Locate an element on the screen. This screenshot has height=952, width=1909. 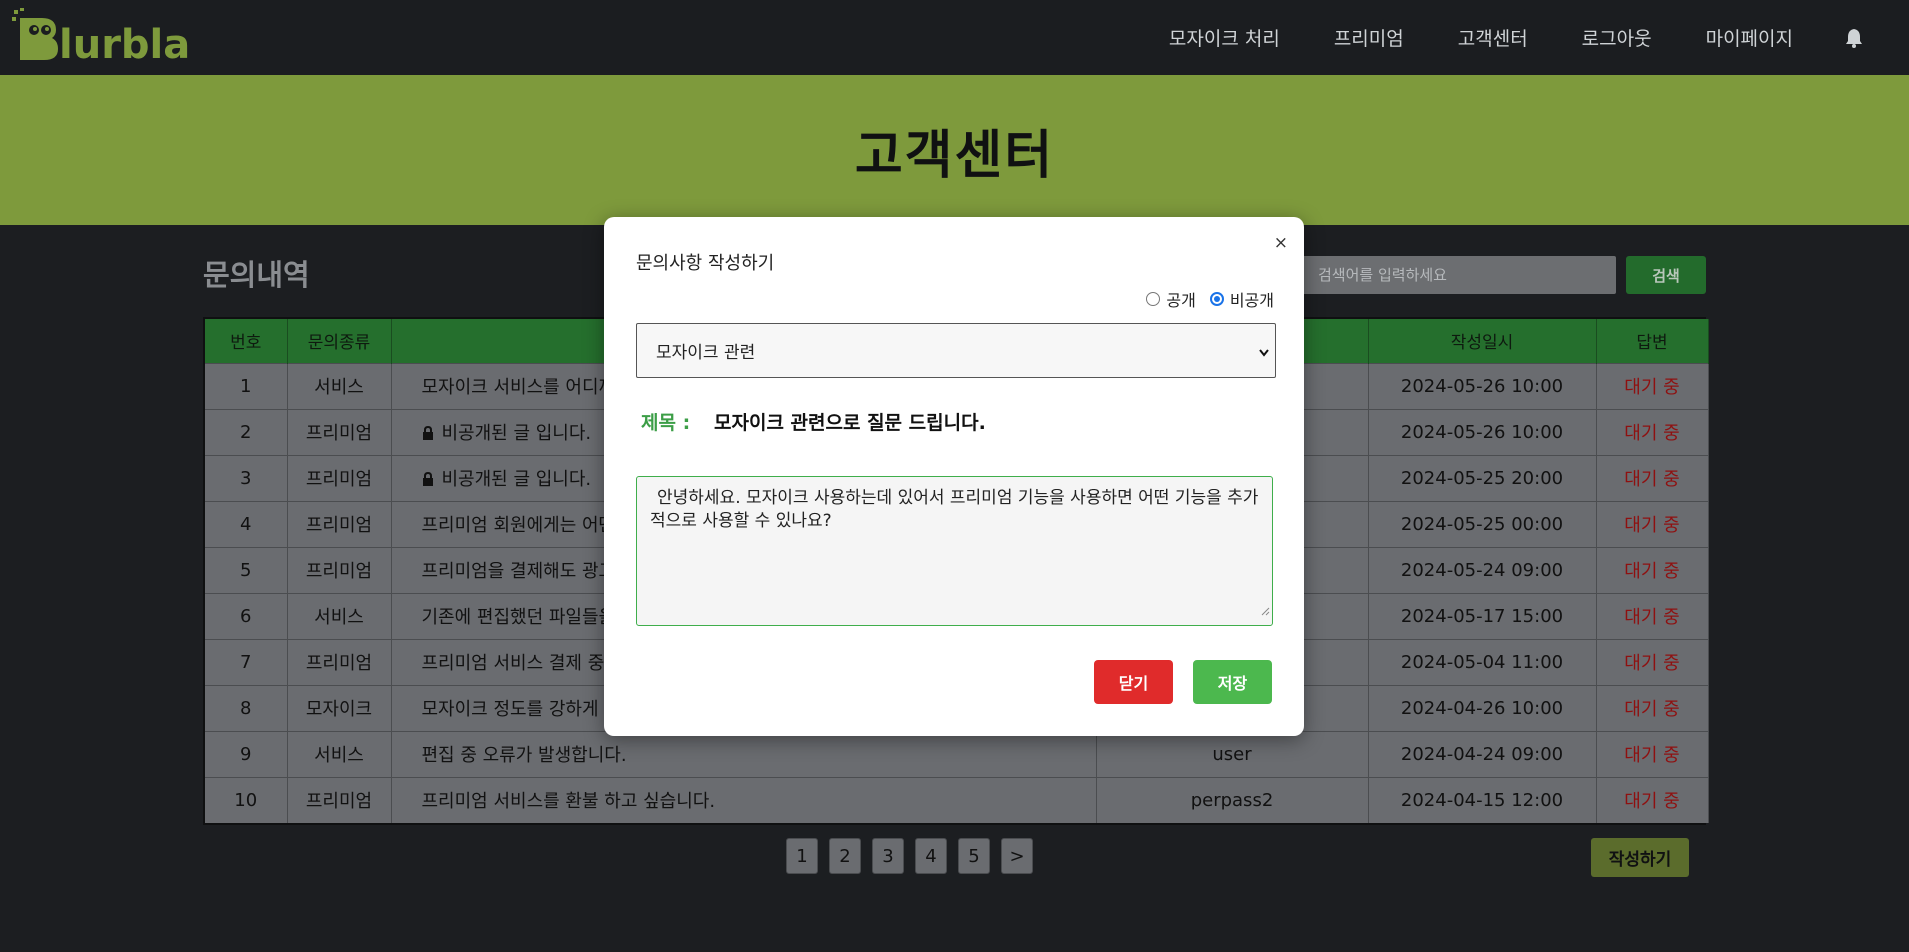
chevron-down-icon is located at coordinates (1264, 354).